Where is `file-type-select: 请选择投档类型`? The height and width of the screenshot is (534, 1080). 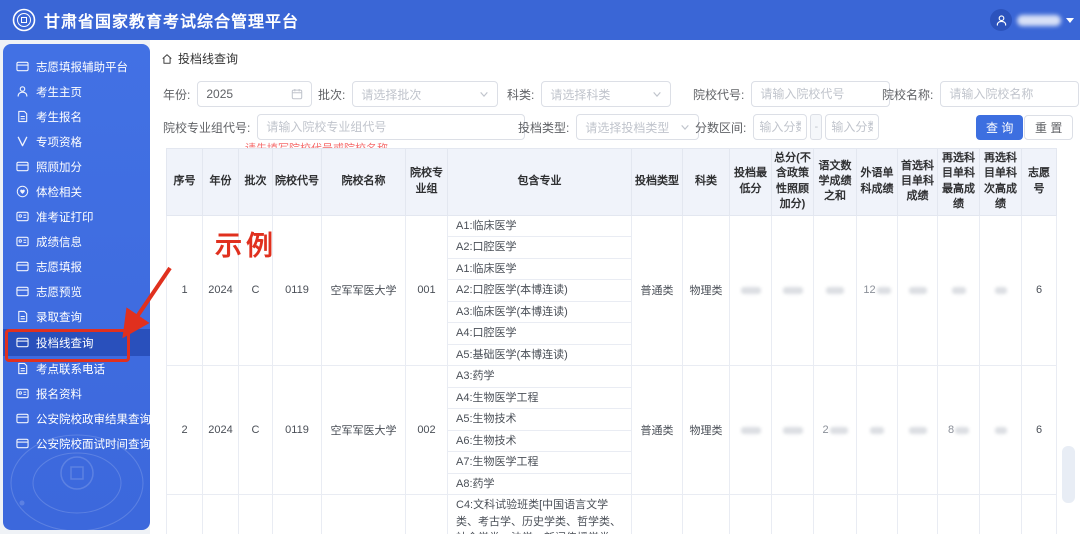
file-type-select: 请选择投档类型 is located at coordinates (638, 127).